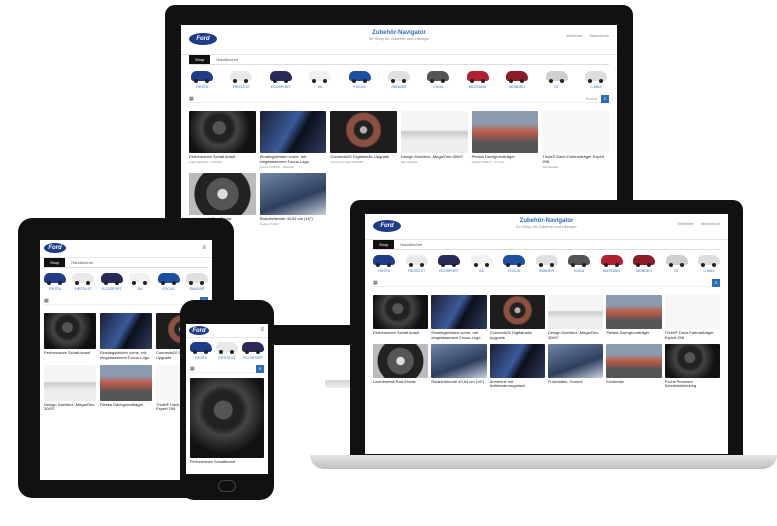 Image resolution: width=777 pixels, height=526 pixels. I want to click on product-card: Radzierblende 40,64 cm (16"), so click(459, 366).